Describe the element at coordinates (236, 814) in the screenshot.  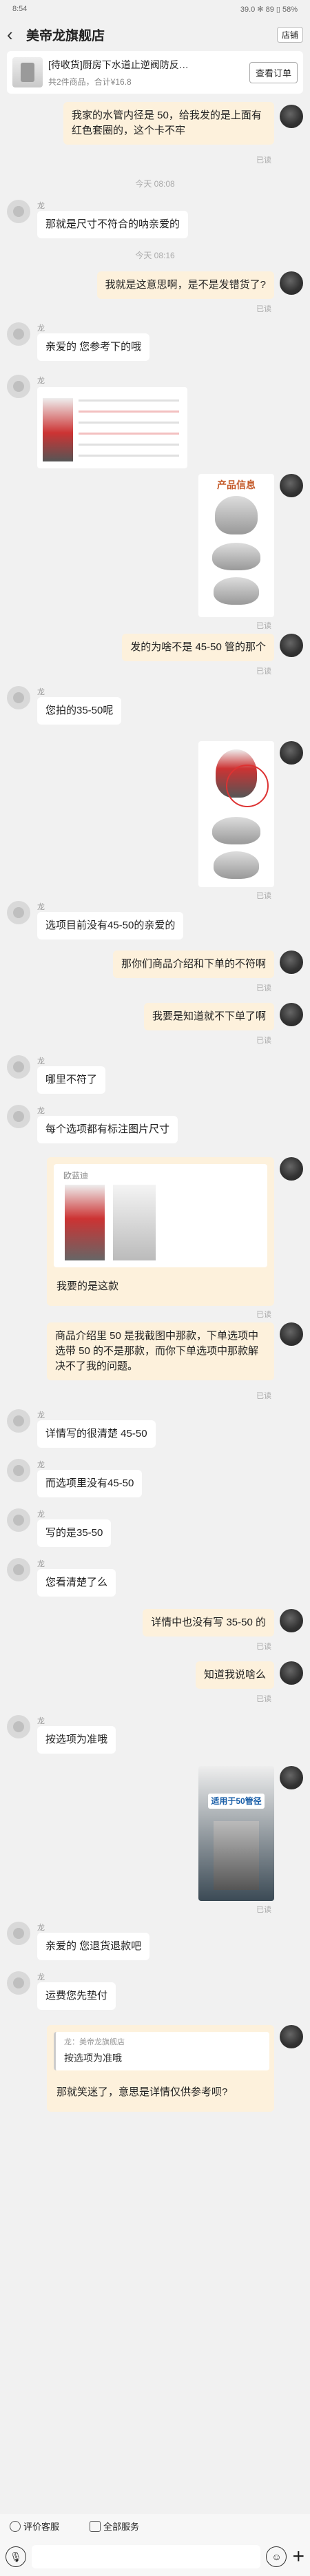
I see `annotated-image` at that location.